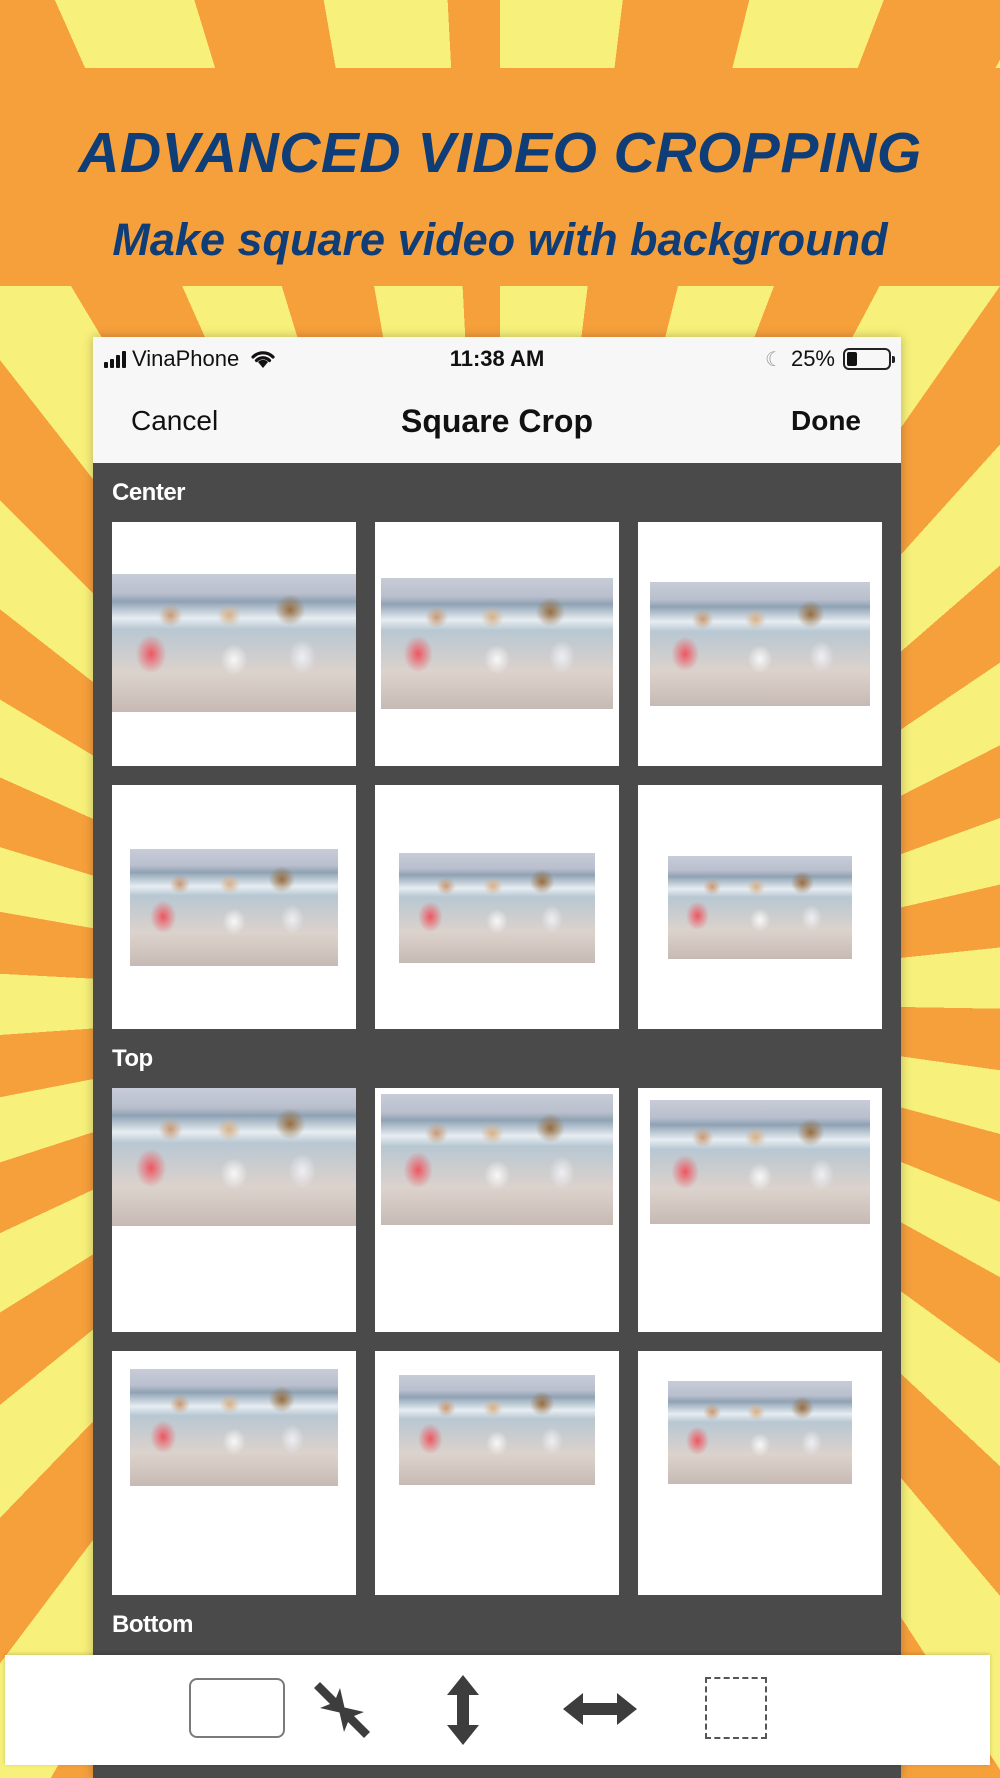 The height and width of the screenshot is (1778, 1000). What do you see at coordinates (152, 1624) in the screenshot?
I see `section-label-bottom: Bottom` at bounding box center [152, 1624].